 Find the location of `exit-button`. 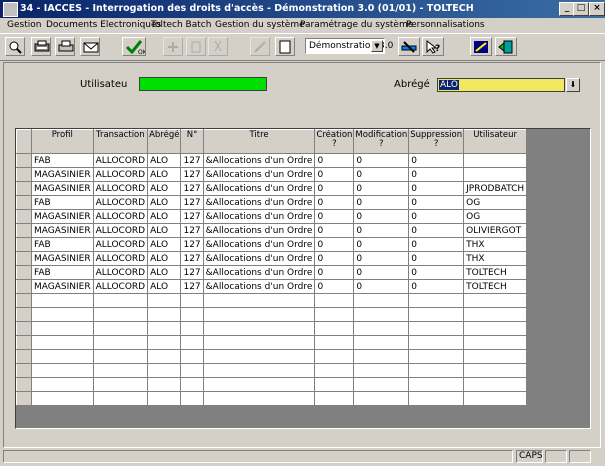

exit-button is located at coordinates (506, 46).